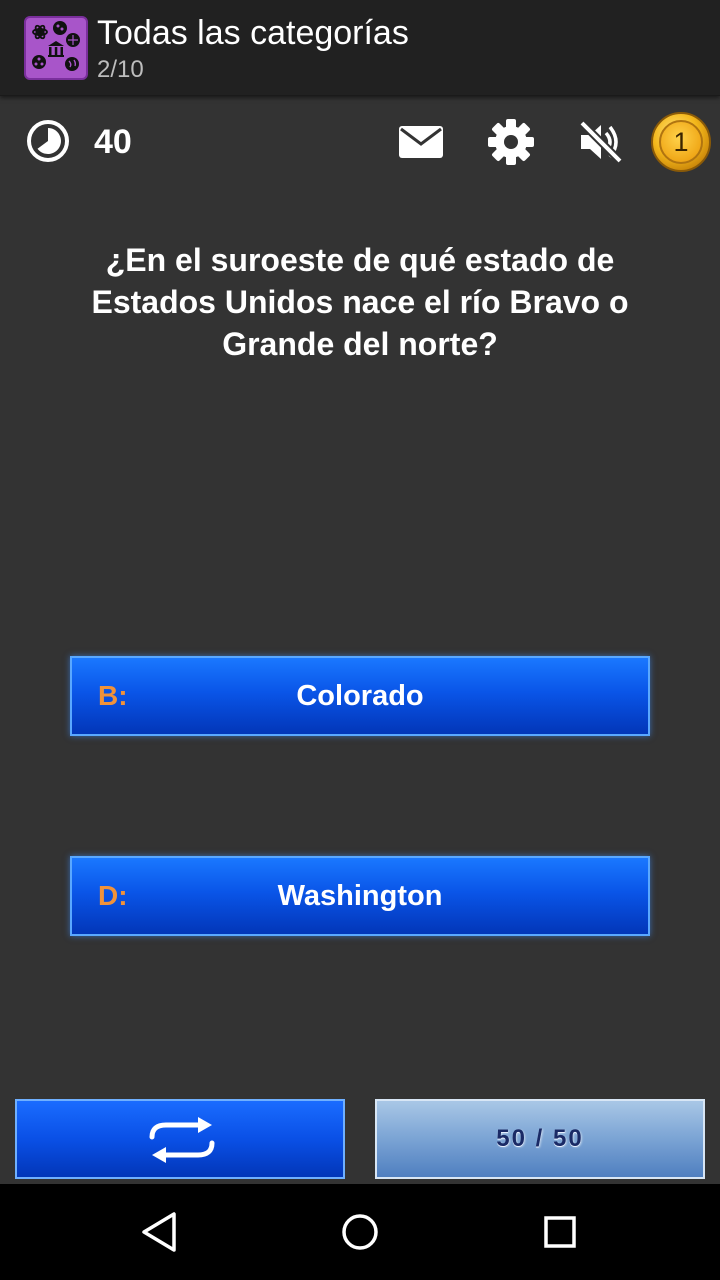 The height and width of the screenshot is (1280, 720). What do you see at coordinates (560, 1232) in the screenshot?
I see `recents-square-icon` at bounding box center [560, 1232].